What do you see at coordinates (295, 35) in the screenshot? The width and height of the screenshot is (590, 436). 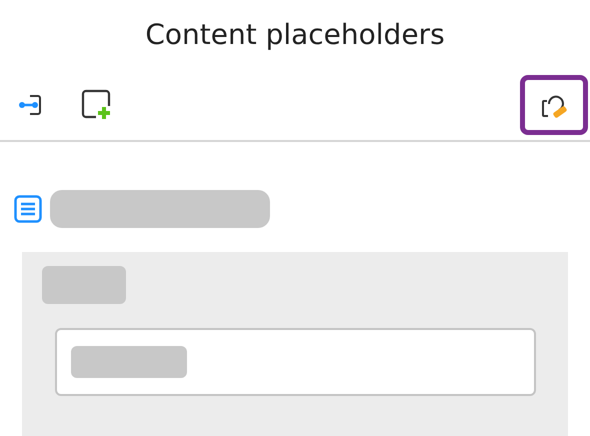 I see `window-title: Content placeholders` at bounding box center [295, 35].